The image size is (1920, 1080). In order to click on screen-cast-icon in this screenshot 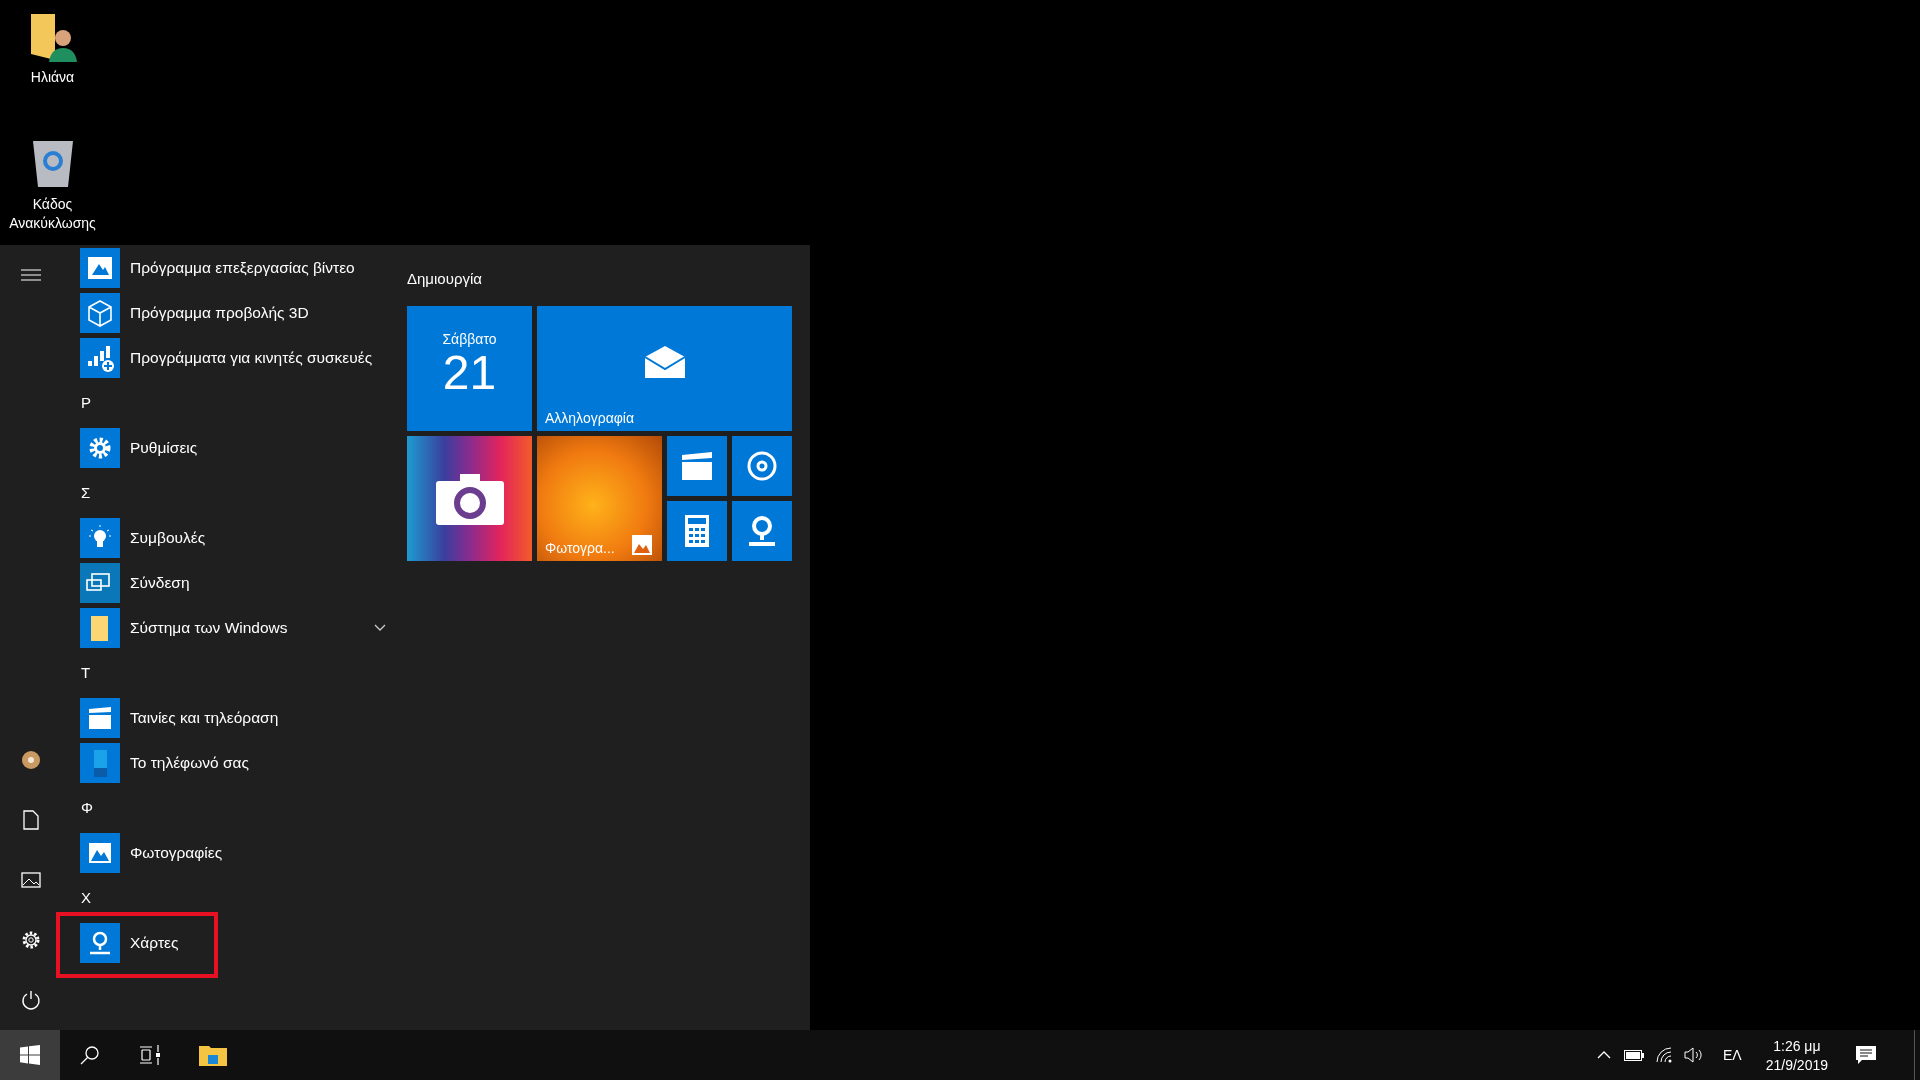, I will do `click(100, 582)`.